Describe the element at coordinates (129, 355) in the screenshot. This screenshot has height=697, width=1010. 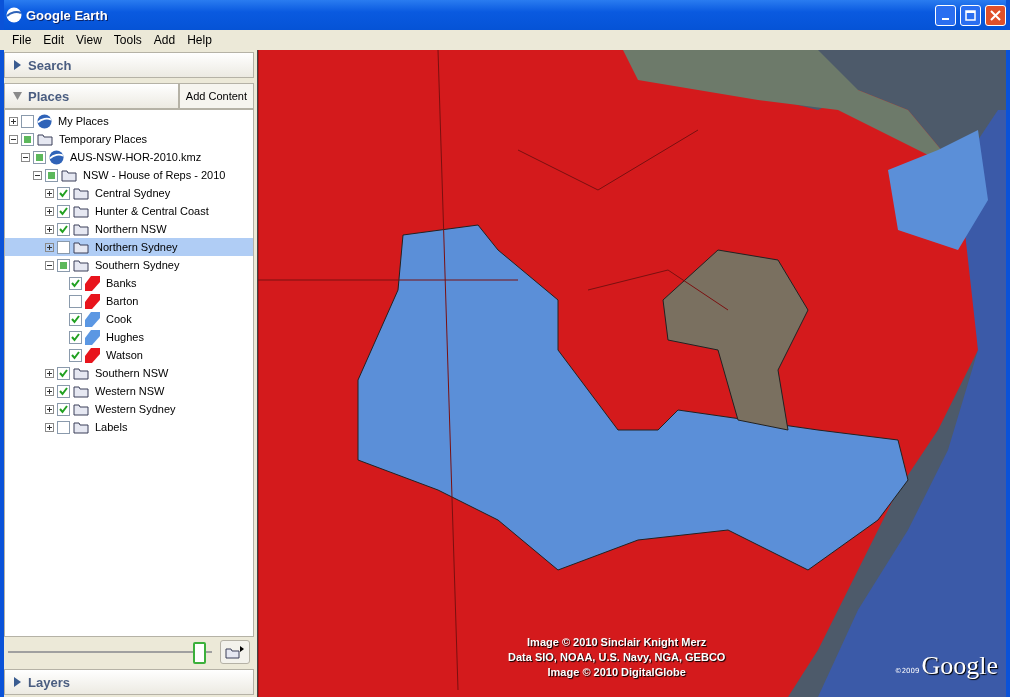
I see `tree-item: Watson` at that location.